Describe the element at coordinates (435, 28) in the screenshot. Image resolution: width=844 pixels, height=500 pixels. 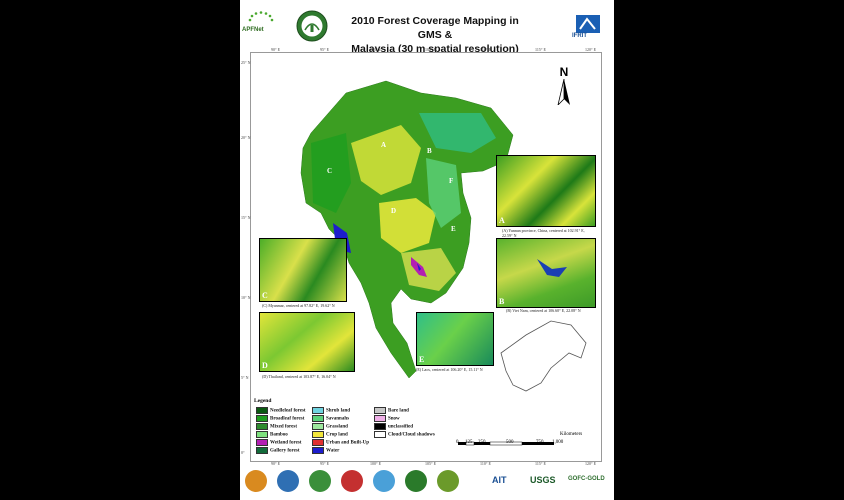
I see `title-line-1: 2010 Forest Coverage Mapping in GMS &` at that location.